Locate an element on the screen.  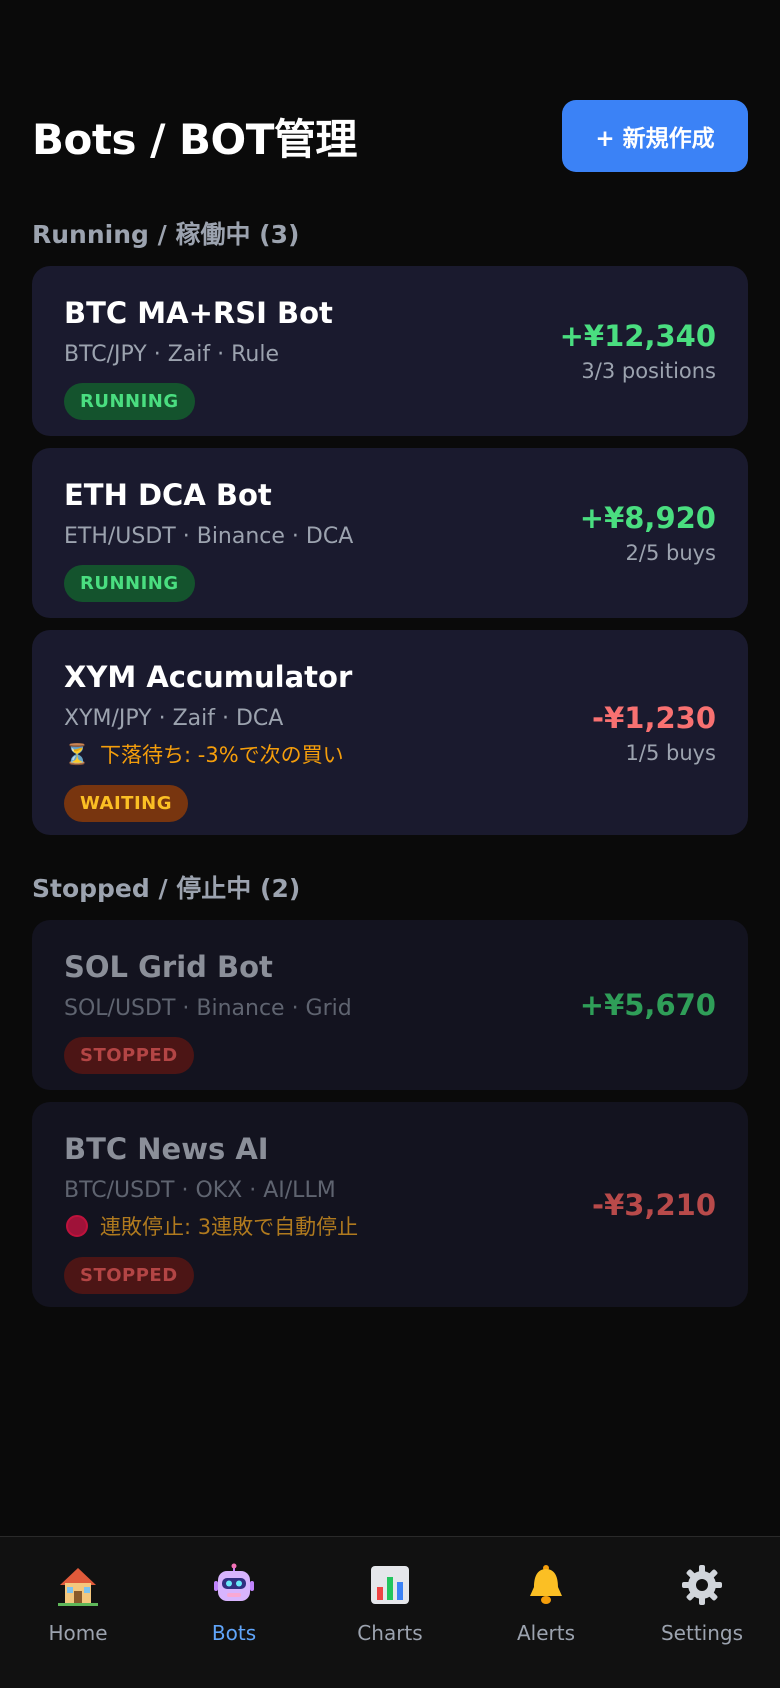
bot-note-text: 下落待ち: -3%で次の買い is located at coordinates (222, 755).